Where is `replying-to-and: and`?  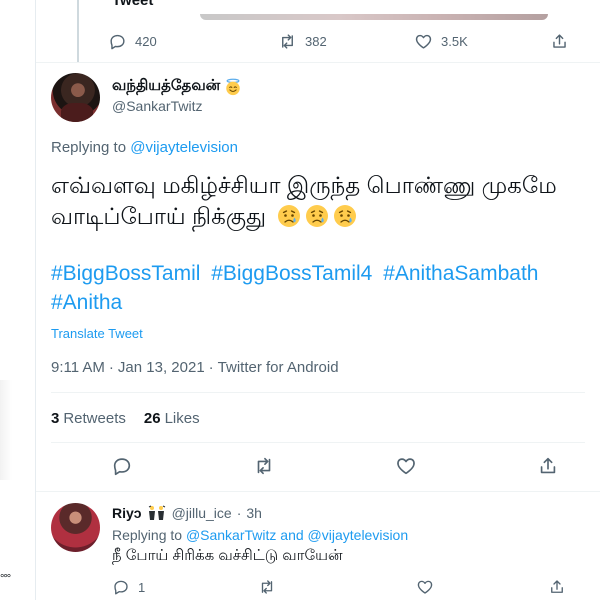
replying-to-and: and is located at coordinates (291, 535).